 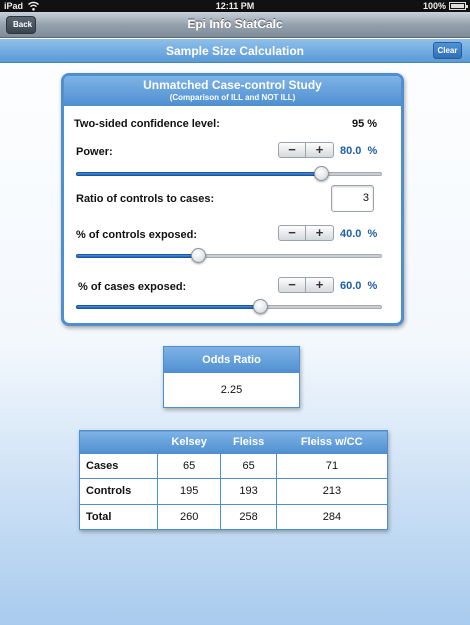 What do you see at coordinates (189, 517) in the screenshot?
I see `table-cell: 260` at bounding box center [189, 517].